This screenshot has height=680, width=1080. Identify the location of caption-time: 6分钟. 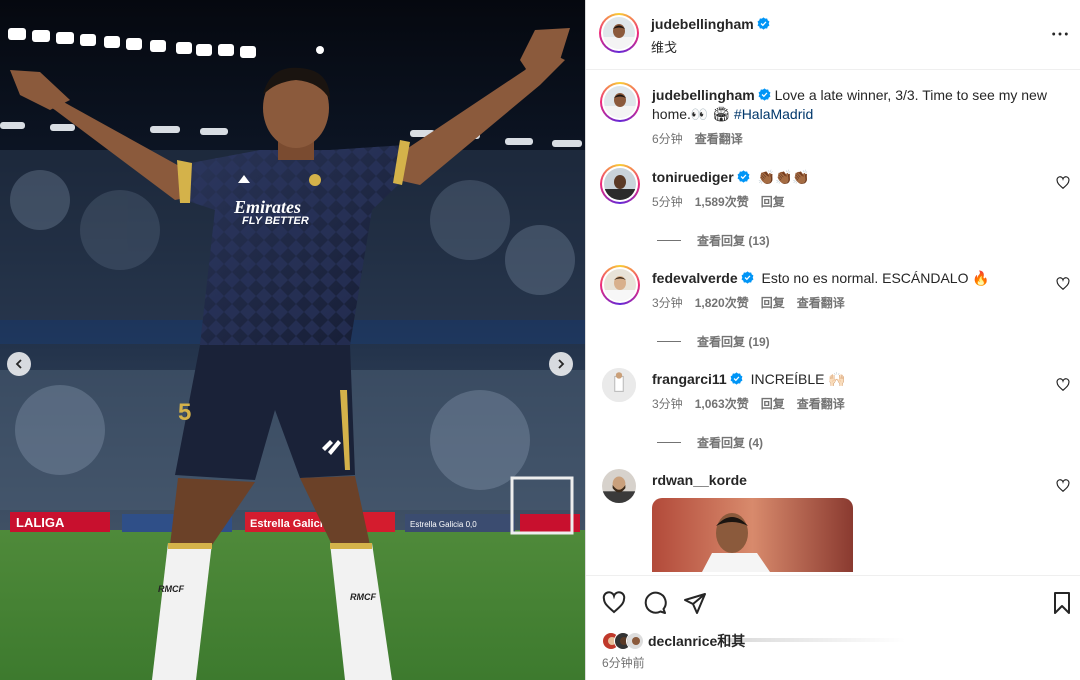
(667, 139).